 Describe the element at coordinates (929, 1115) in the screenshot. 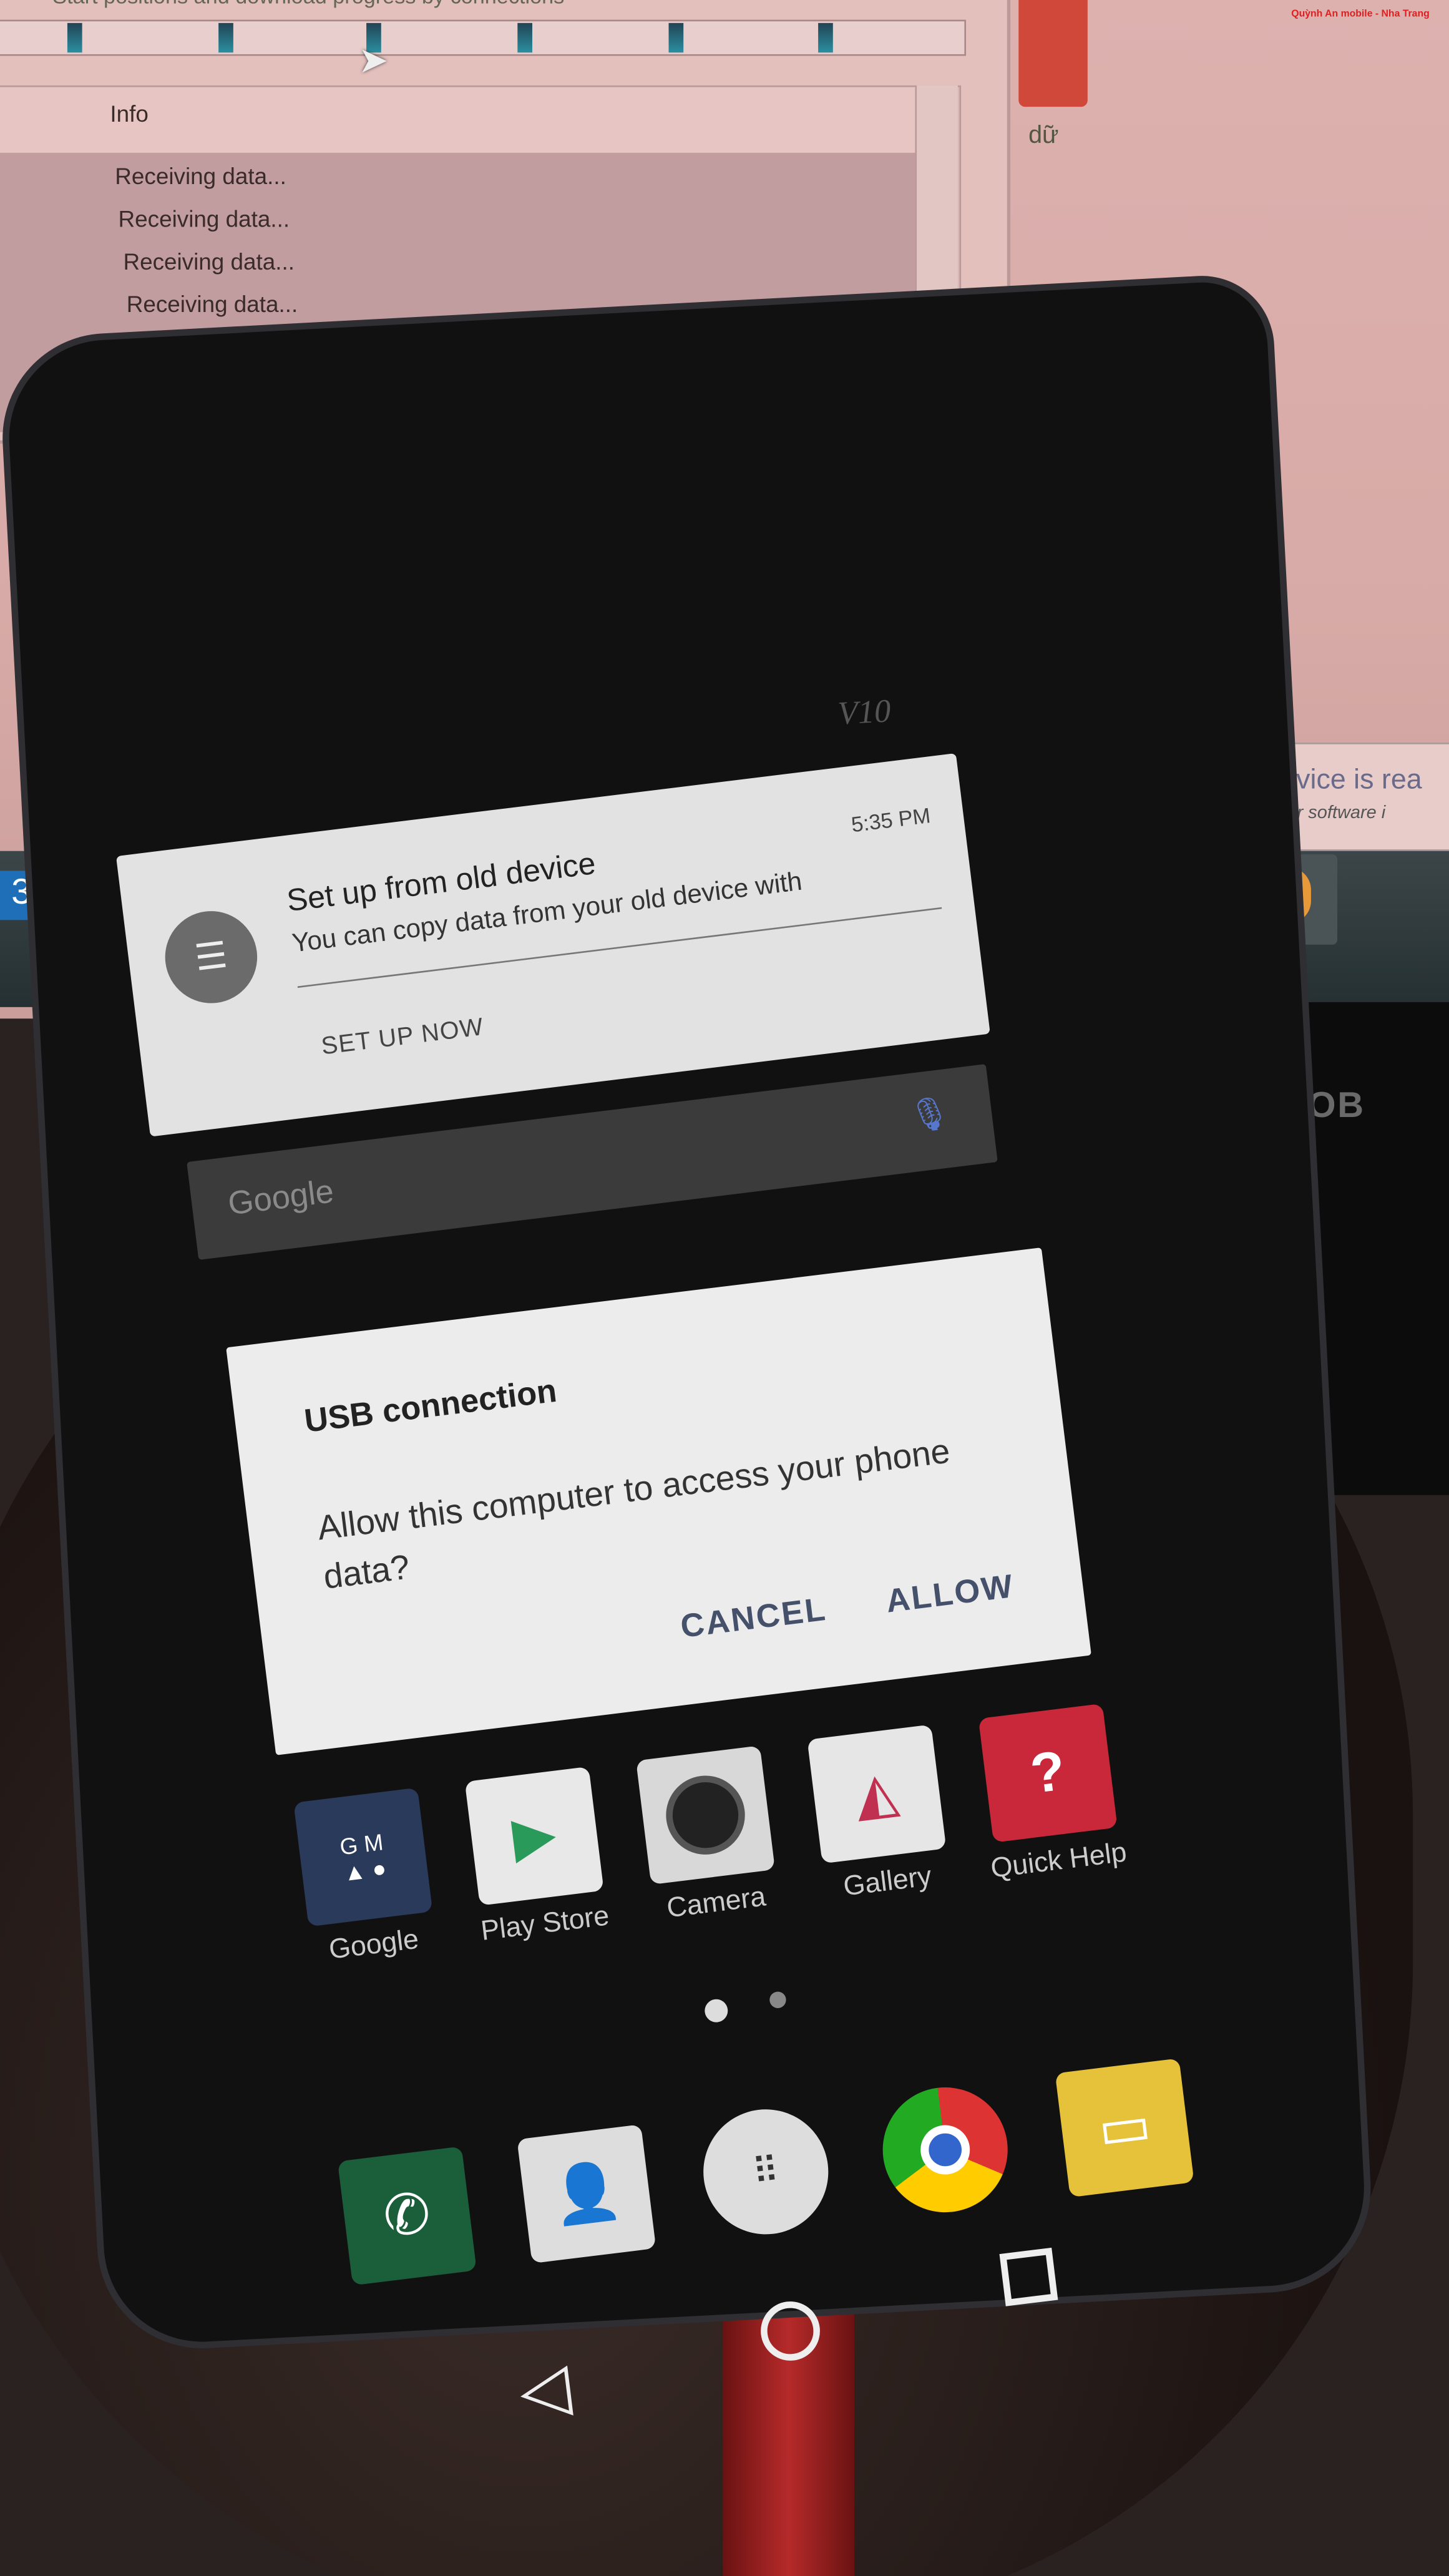

I see `mic-icon: 🎙` at that location.